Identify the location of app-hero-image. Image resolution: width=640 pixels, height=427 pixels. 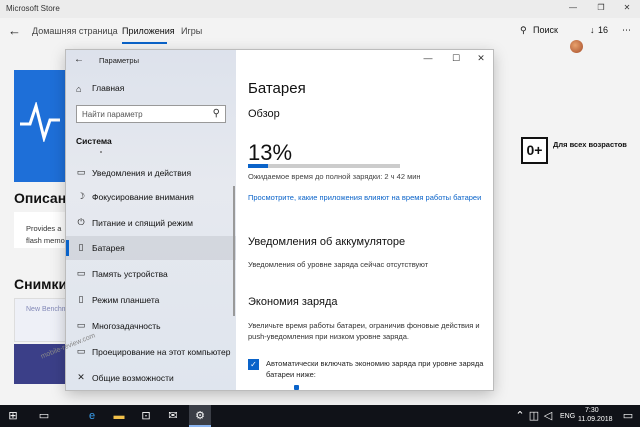
(40, 126).